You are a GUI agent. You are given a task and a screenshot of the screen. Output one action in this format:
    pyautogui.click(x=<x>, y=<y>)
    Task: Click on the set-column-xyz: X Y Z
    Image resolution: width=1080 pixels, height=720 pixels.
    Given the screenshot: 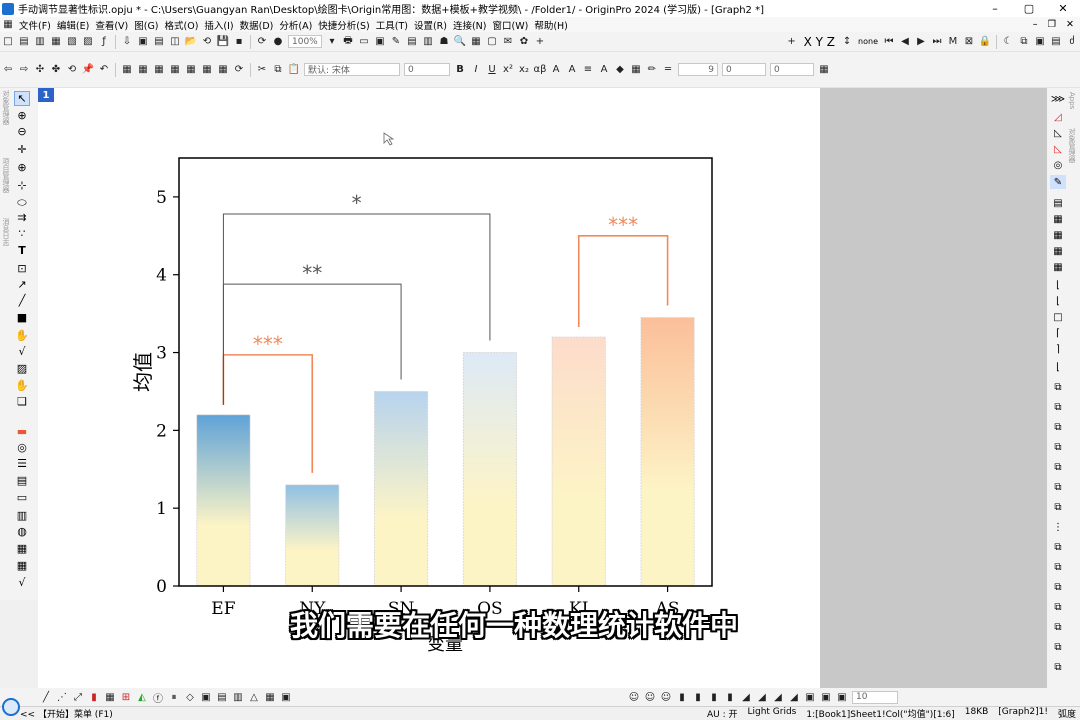 What is the action you would take?
    pyautogui.click(x=819, y=42)
    